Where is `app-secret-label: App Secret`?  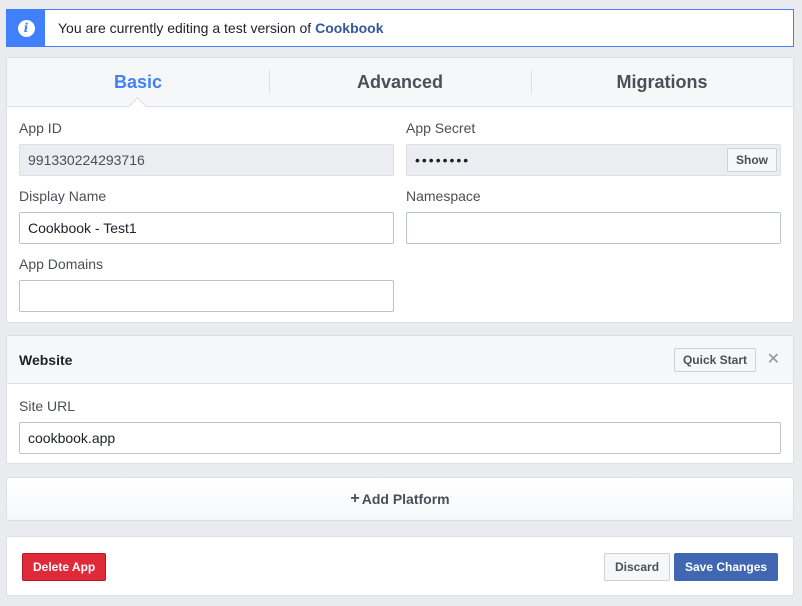
app-secret-label: App Secret is located at coordinates (441, 128).